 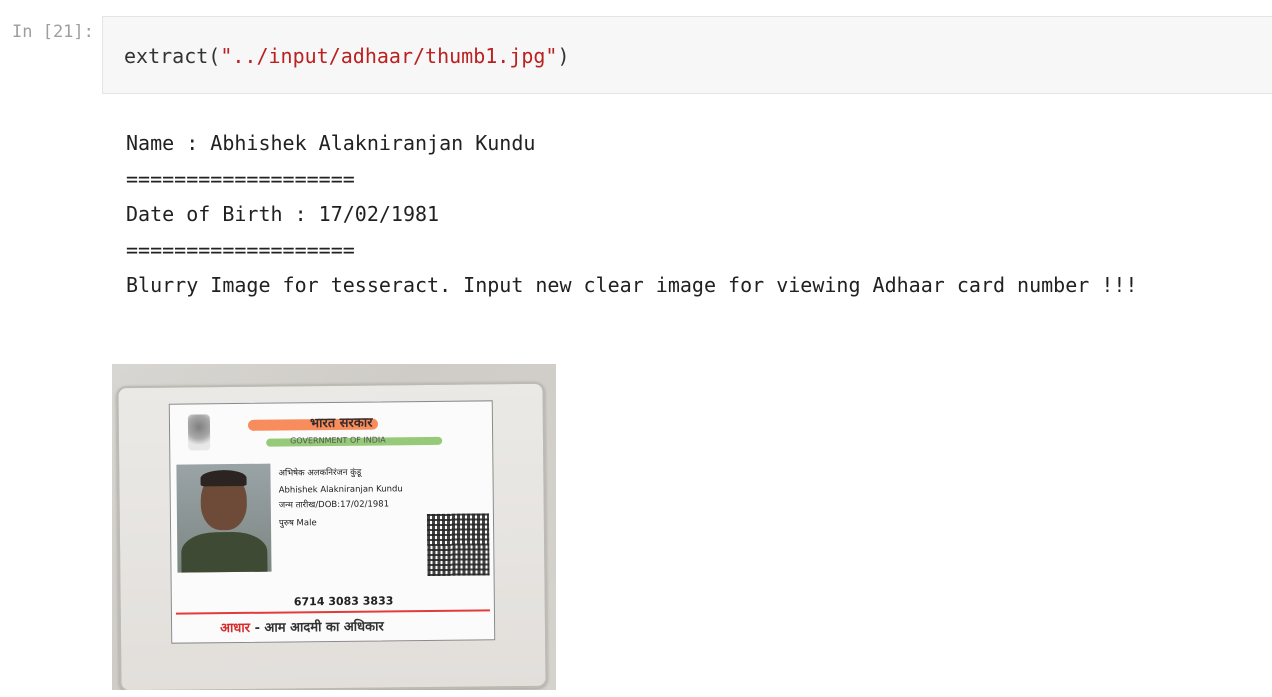 What do you see at coordinates (235, 628) in the screenshot?
I see `card-footer-aadhaar: आधार` at bounding box center [235, 628].